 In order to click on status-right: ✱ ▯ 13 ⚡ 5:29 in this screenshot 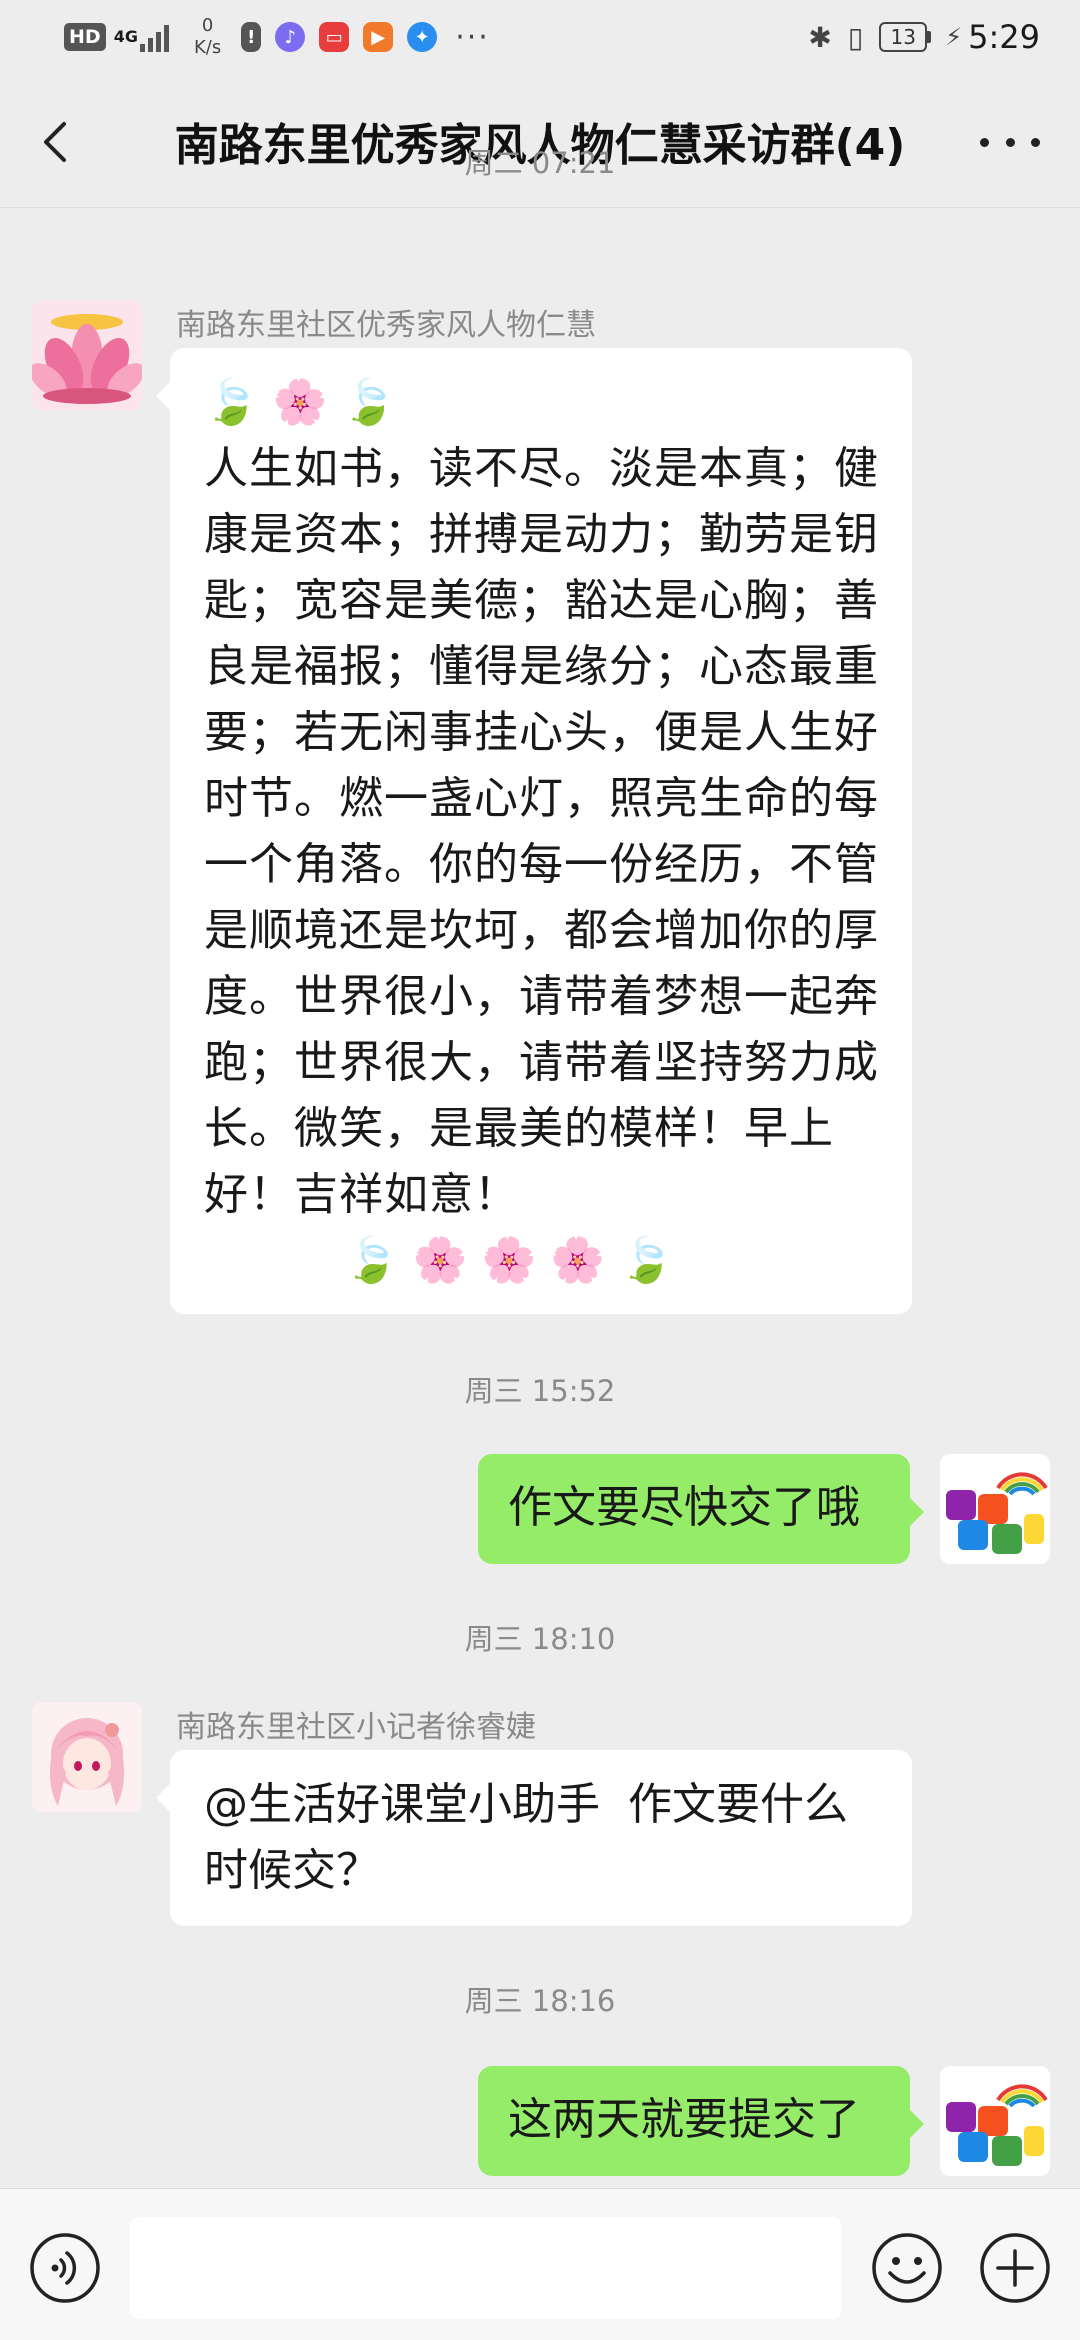, I will do `click(924, 37)`.